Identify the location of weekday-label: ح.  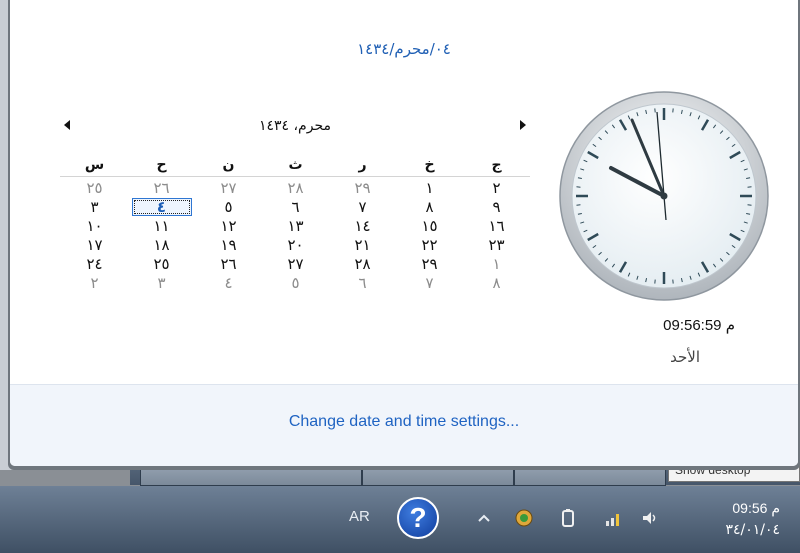
(161, 165).